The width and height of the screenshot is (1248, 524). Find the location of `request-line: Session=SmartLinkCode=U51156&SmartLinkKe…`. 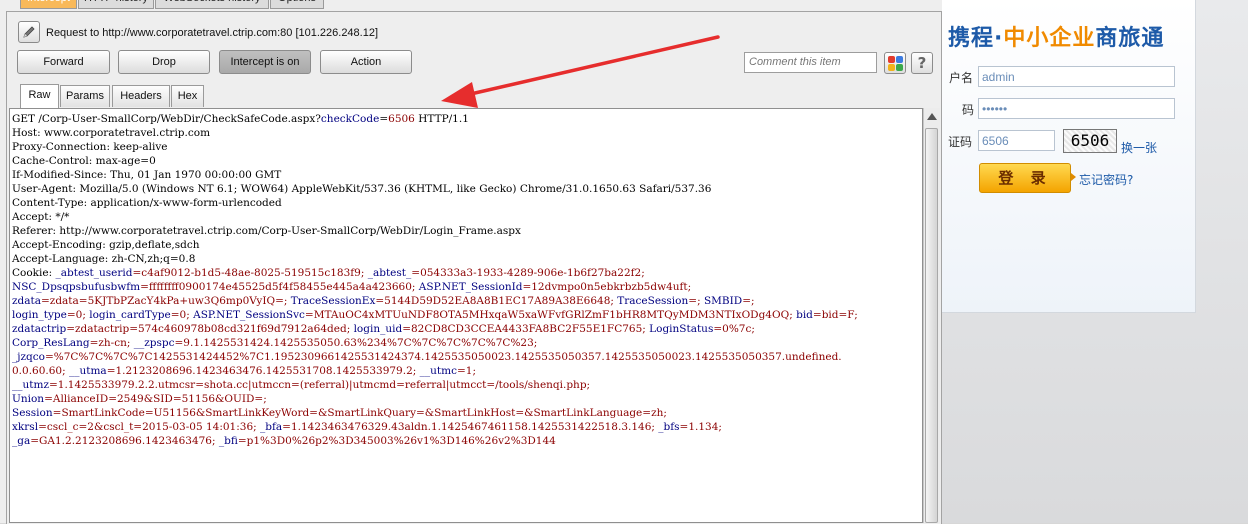

request-line: Session=SmartLinkCode=U51156&SmartLinkKe… is located at coordinates (435, 413).